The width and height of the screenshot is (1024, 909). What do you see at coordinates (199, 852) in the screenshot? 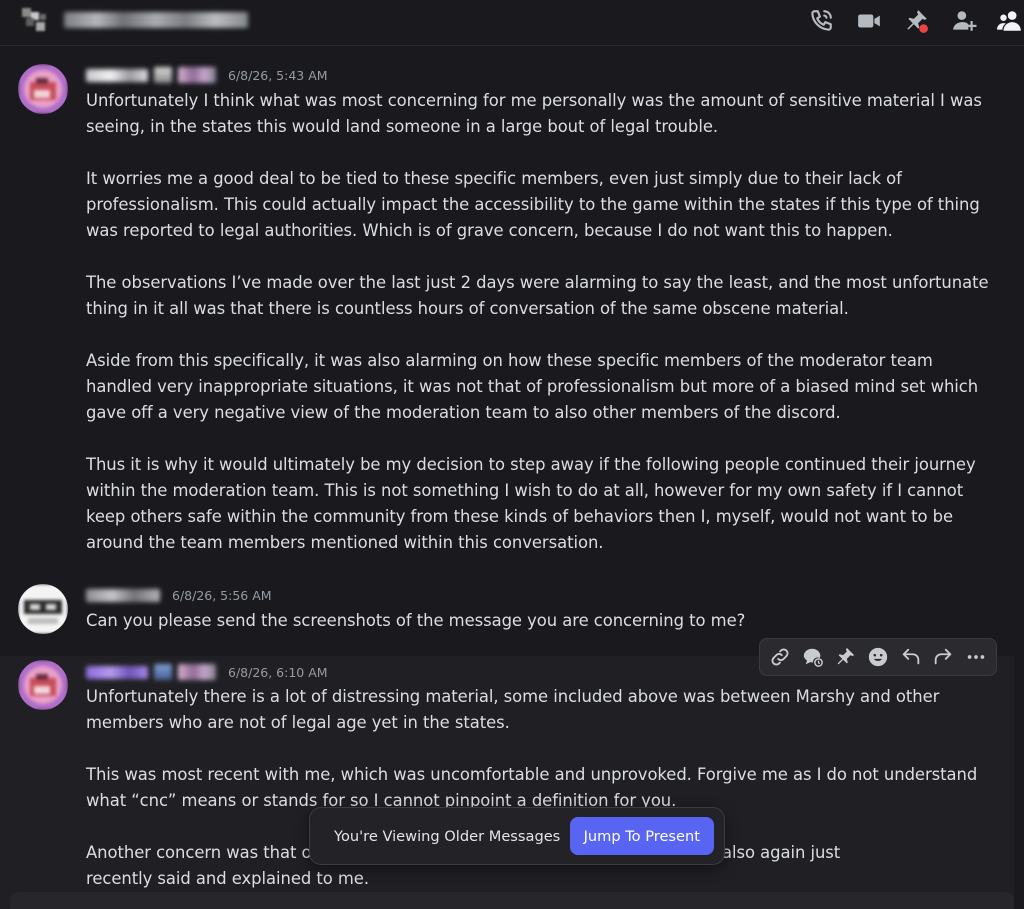
I see `message-text-fragment: Another concern was that o` at bounding box center [199, 852].